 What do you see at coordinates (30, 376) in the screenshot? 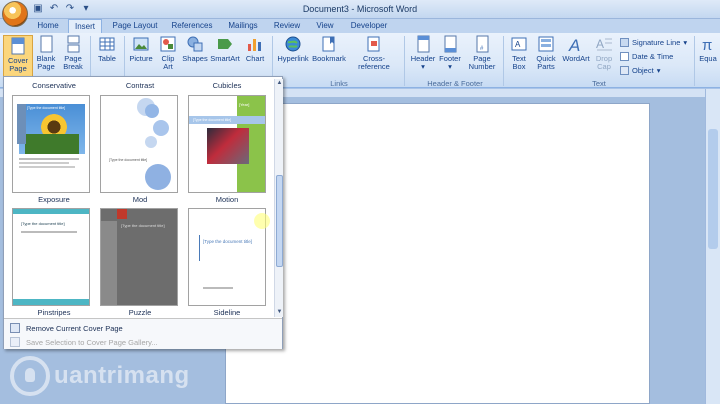
I see `lightbulb-icon` at bounding box center [30, 376].